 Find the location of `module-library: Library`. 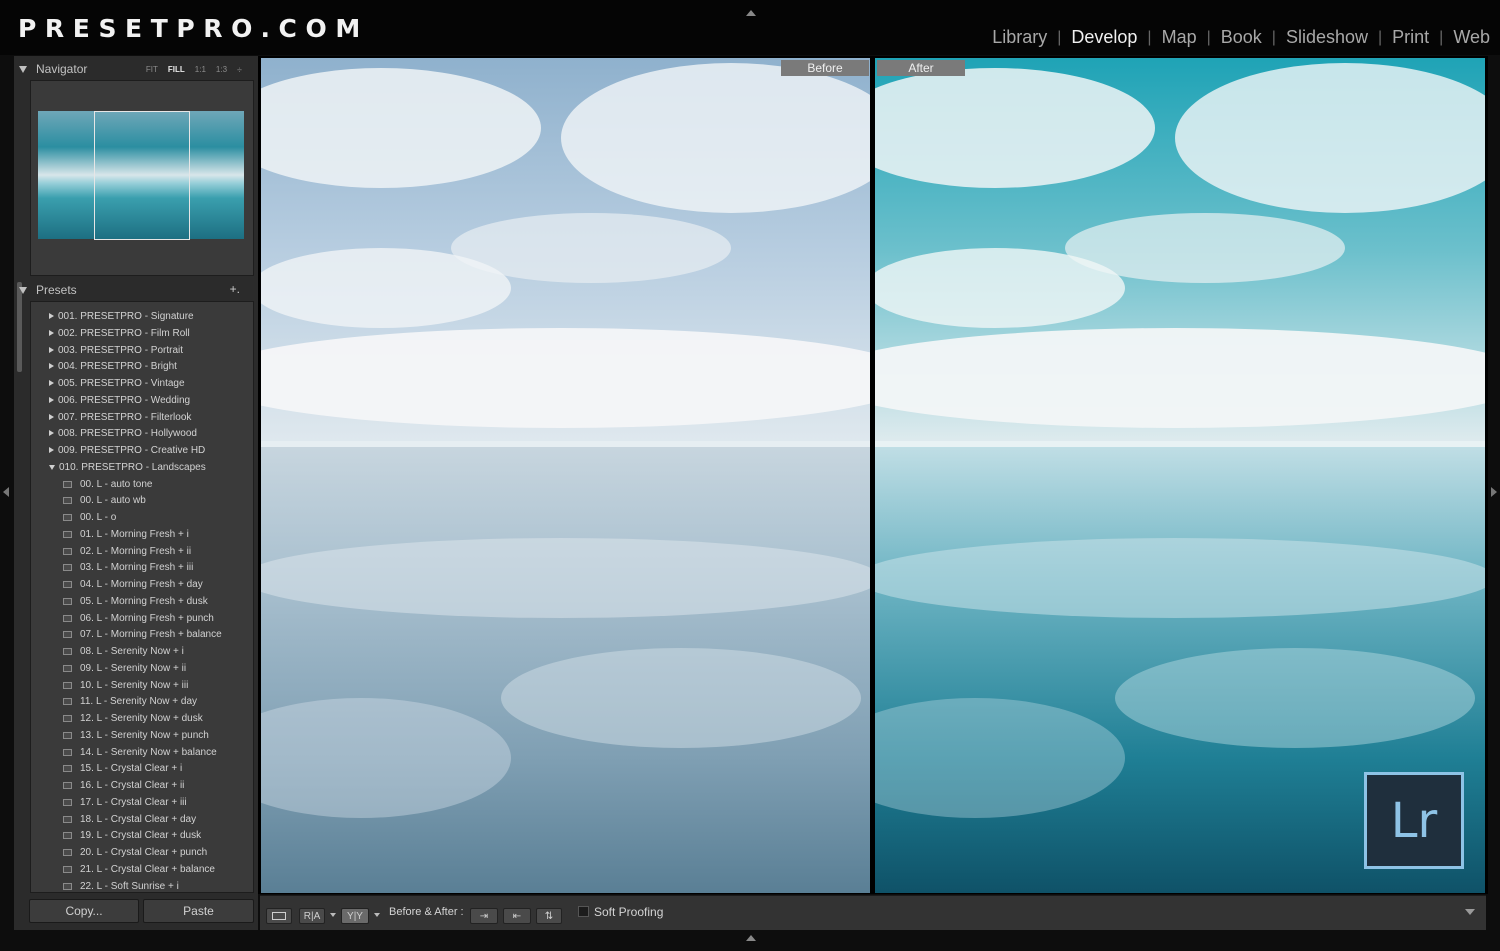

module-library: Library is located at coordinates (1019, 37).